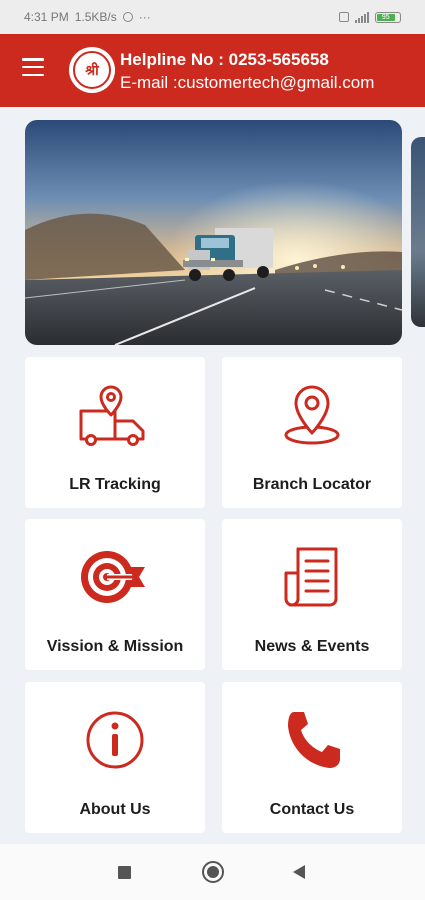 Image resolution: width=425 pixels, height=900 pixels. Describe the element at coordinates (115, 740) in the screenshot. I see `info-icon` at that location.